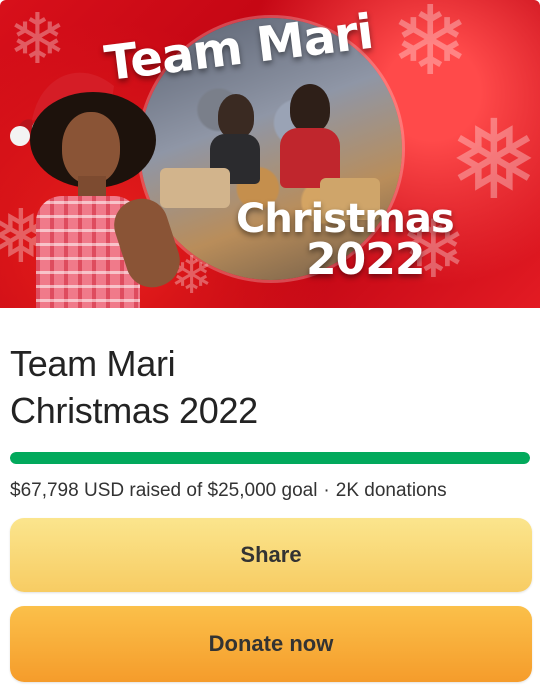 Image resolution: width=540 pixels, height=696 pixels. Describe the element at coordinates (299, 490) in the screenshot. I see `goal-label: goal` at that location.